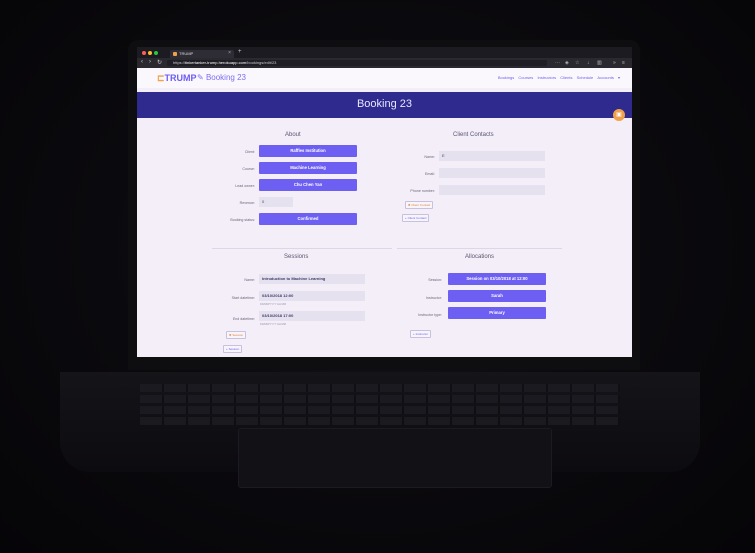 This screenshot has height=553, width=755. I want to click on instructor-type-select: Primary, so click(497, 313).